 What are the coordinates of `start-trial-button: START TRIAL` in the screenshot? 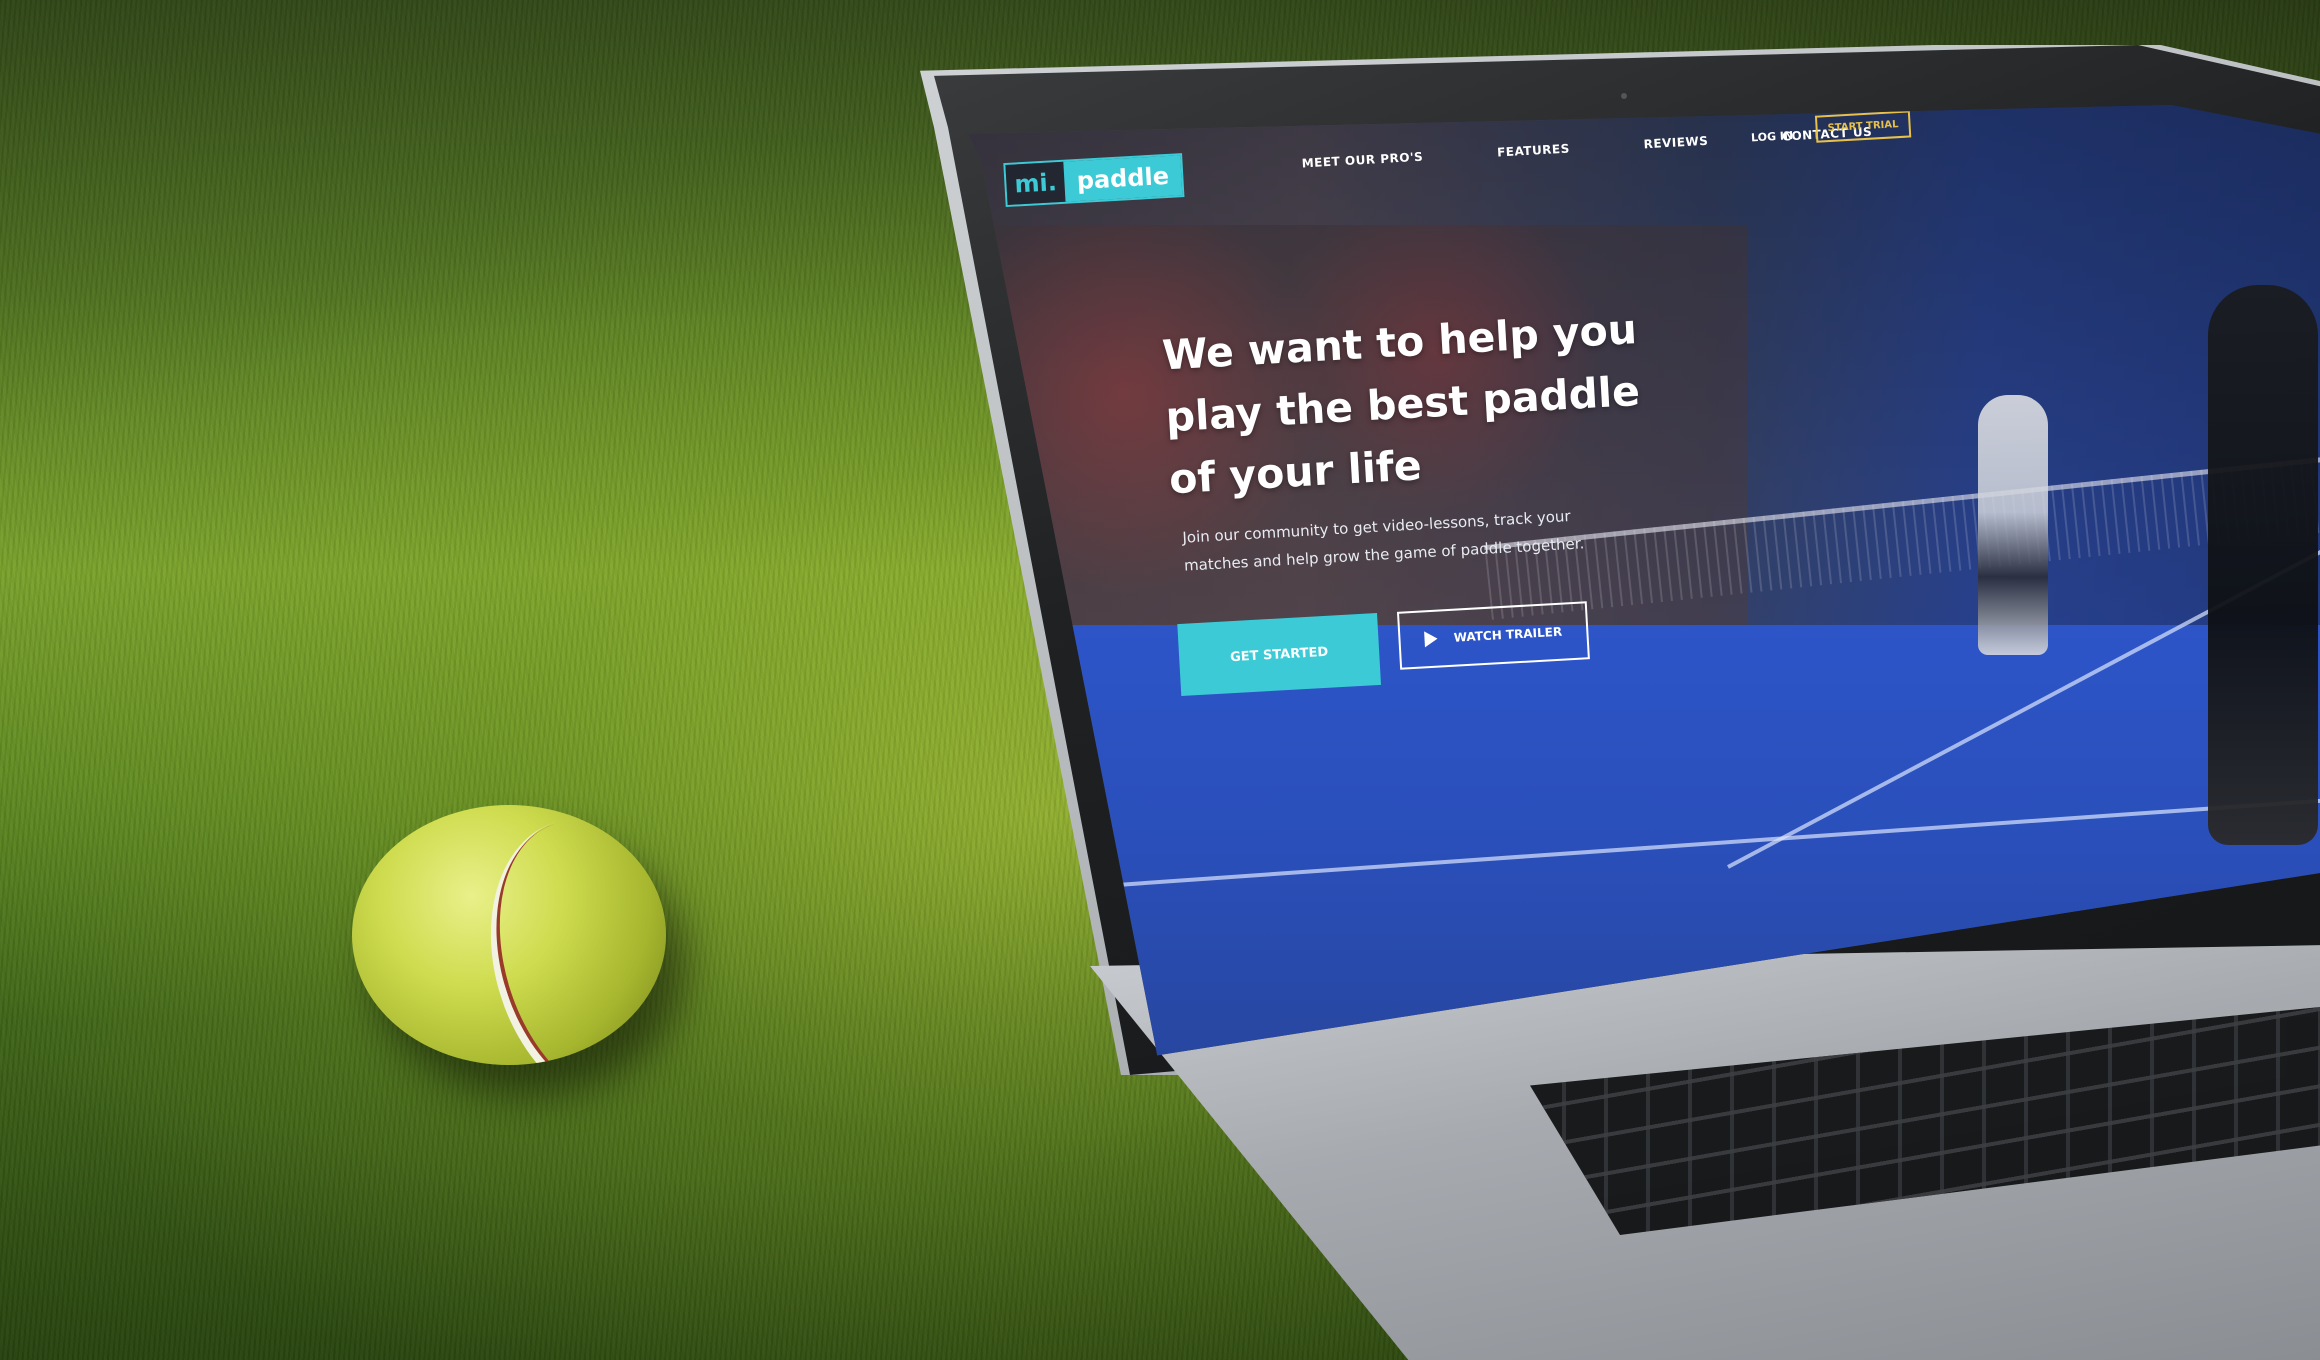 It's located at (1863, 126).